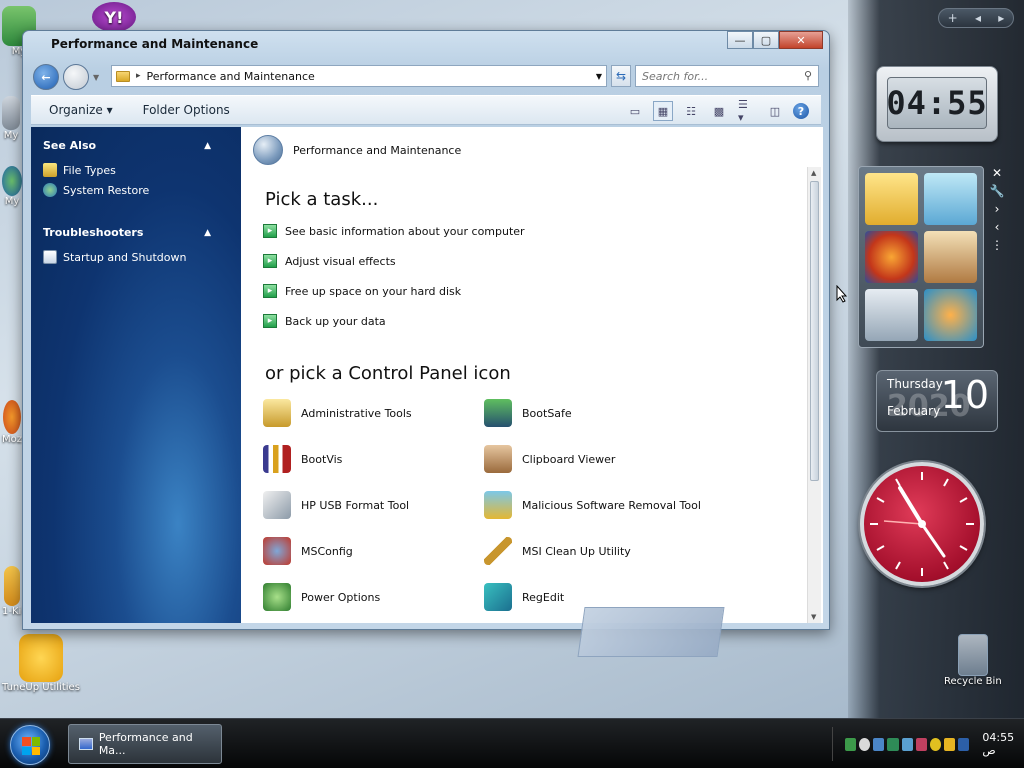  I want to click on maximize-button: ▢, so click(766, 40).